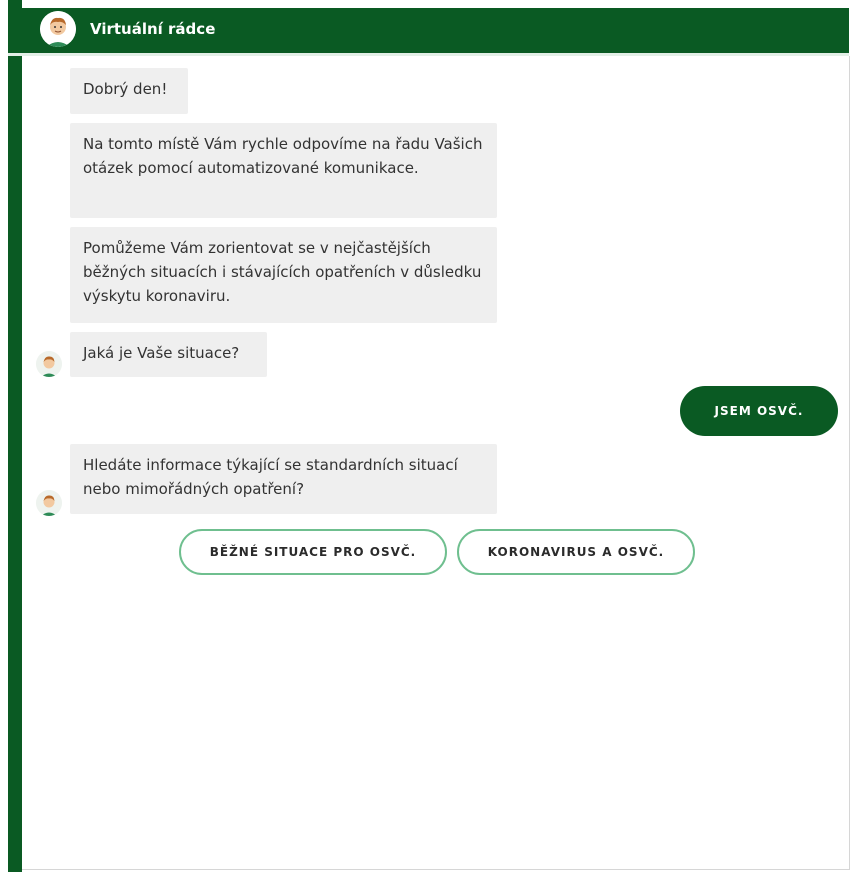 The width and height of the screenshot is (854, 872). What do you see at coordinates (759, 411) in the screenshot?
I see `user-message: JSEM OSVČ.` at bounding box center [759, 411].